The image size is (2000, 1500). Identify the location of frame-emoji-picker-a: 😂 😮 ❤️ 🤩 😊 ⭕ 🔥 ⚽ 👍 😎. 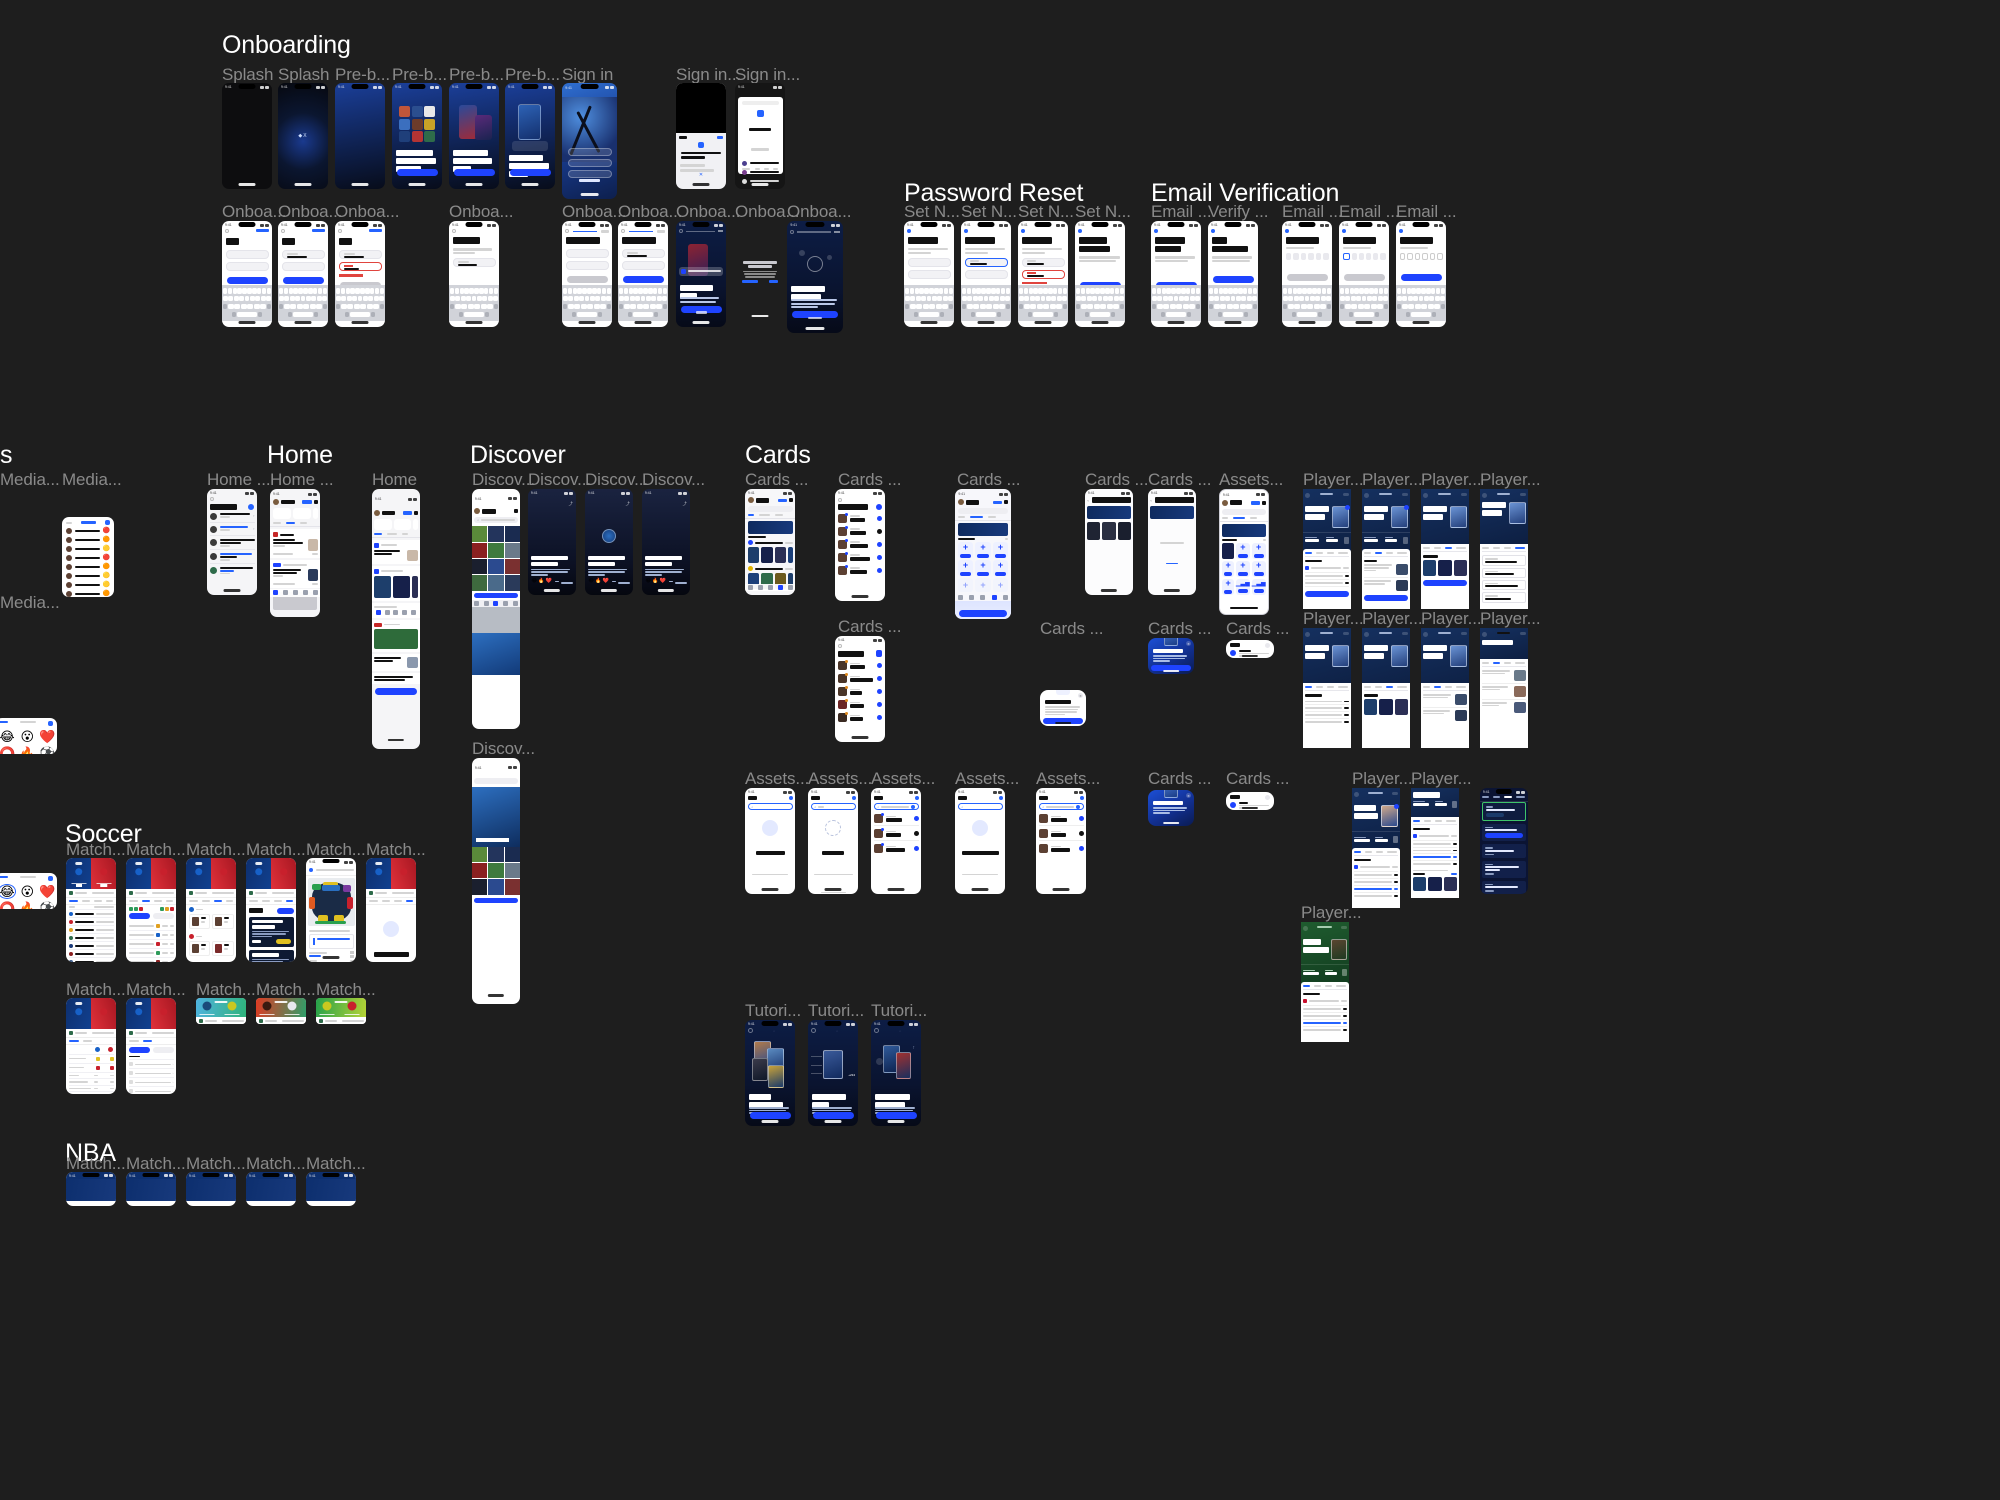
(28, 736).